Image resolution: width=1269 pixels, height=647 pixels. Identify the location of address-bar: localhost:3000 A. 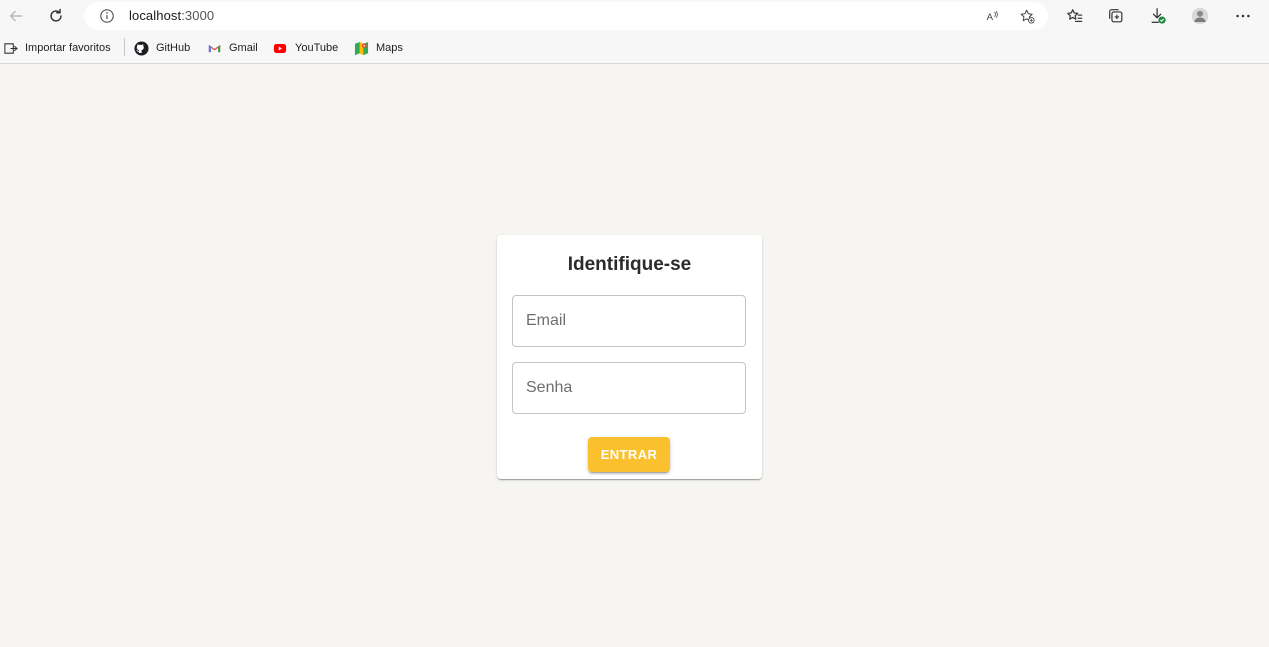
(566, 16).